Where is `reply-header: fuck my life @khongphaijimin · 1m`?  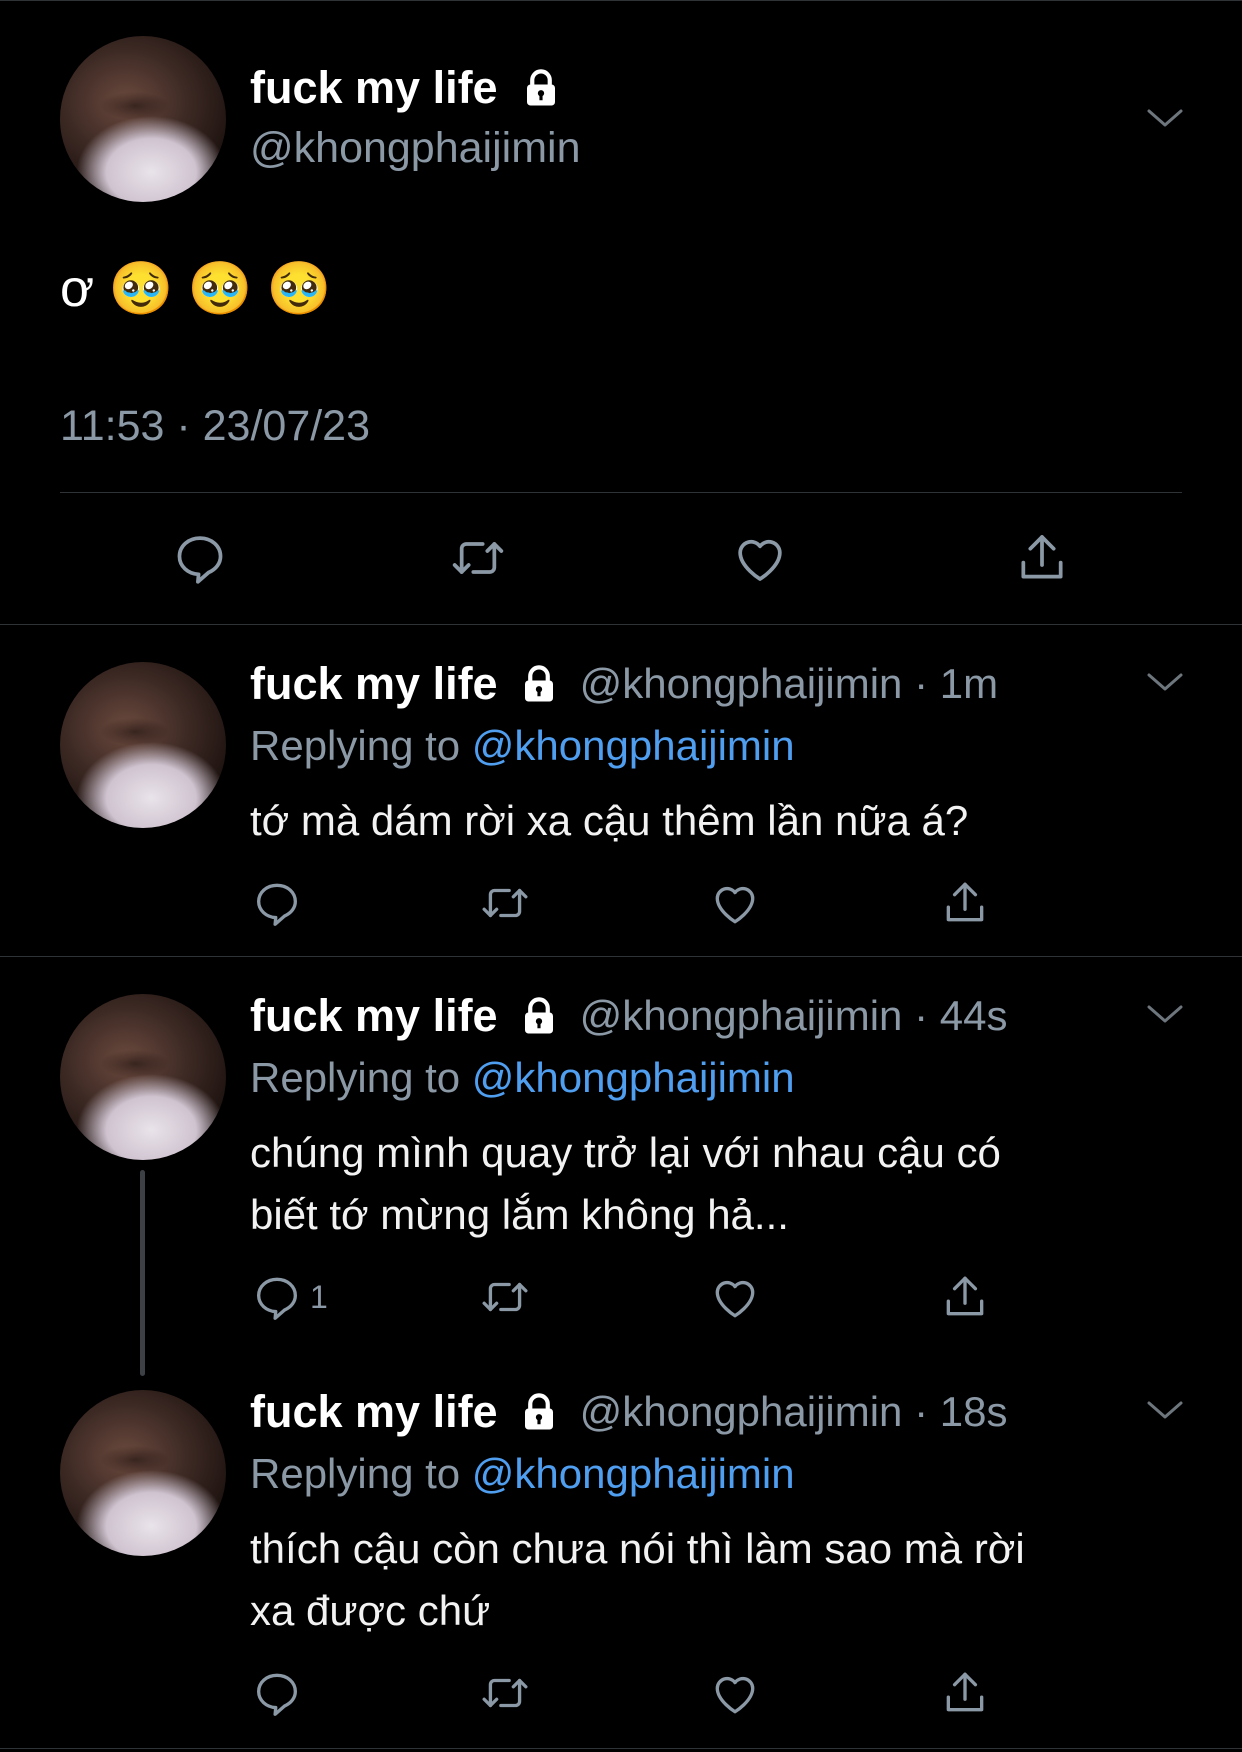
reply-header: fuck my life @khongphaijimin · 1m is located at coordinates (624, 684).